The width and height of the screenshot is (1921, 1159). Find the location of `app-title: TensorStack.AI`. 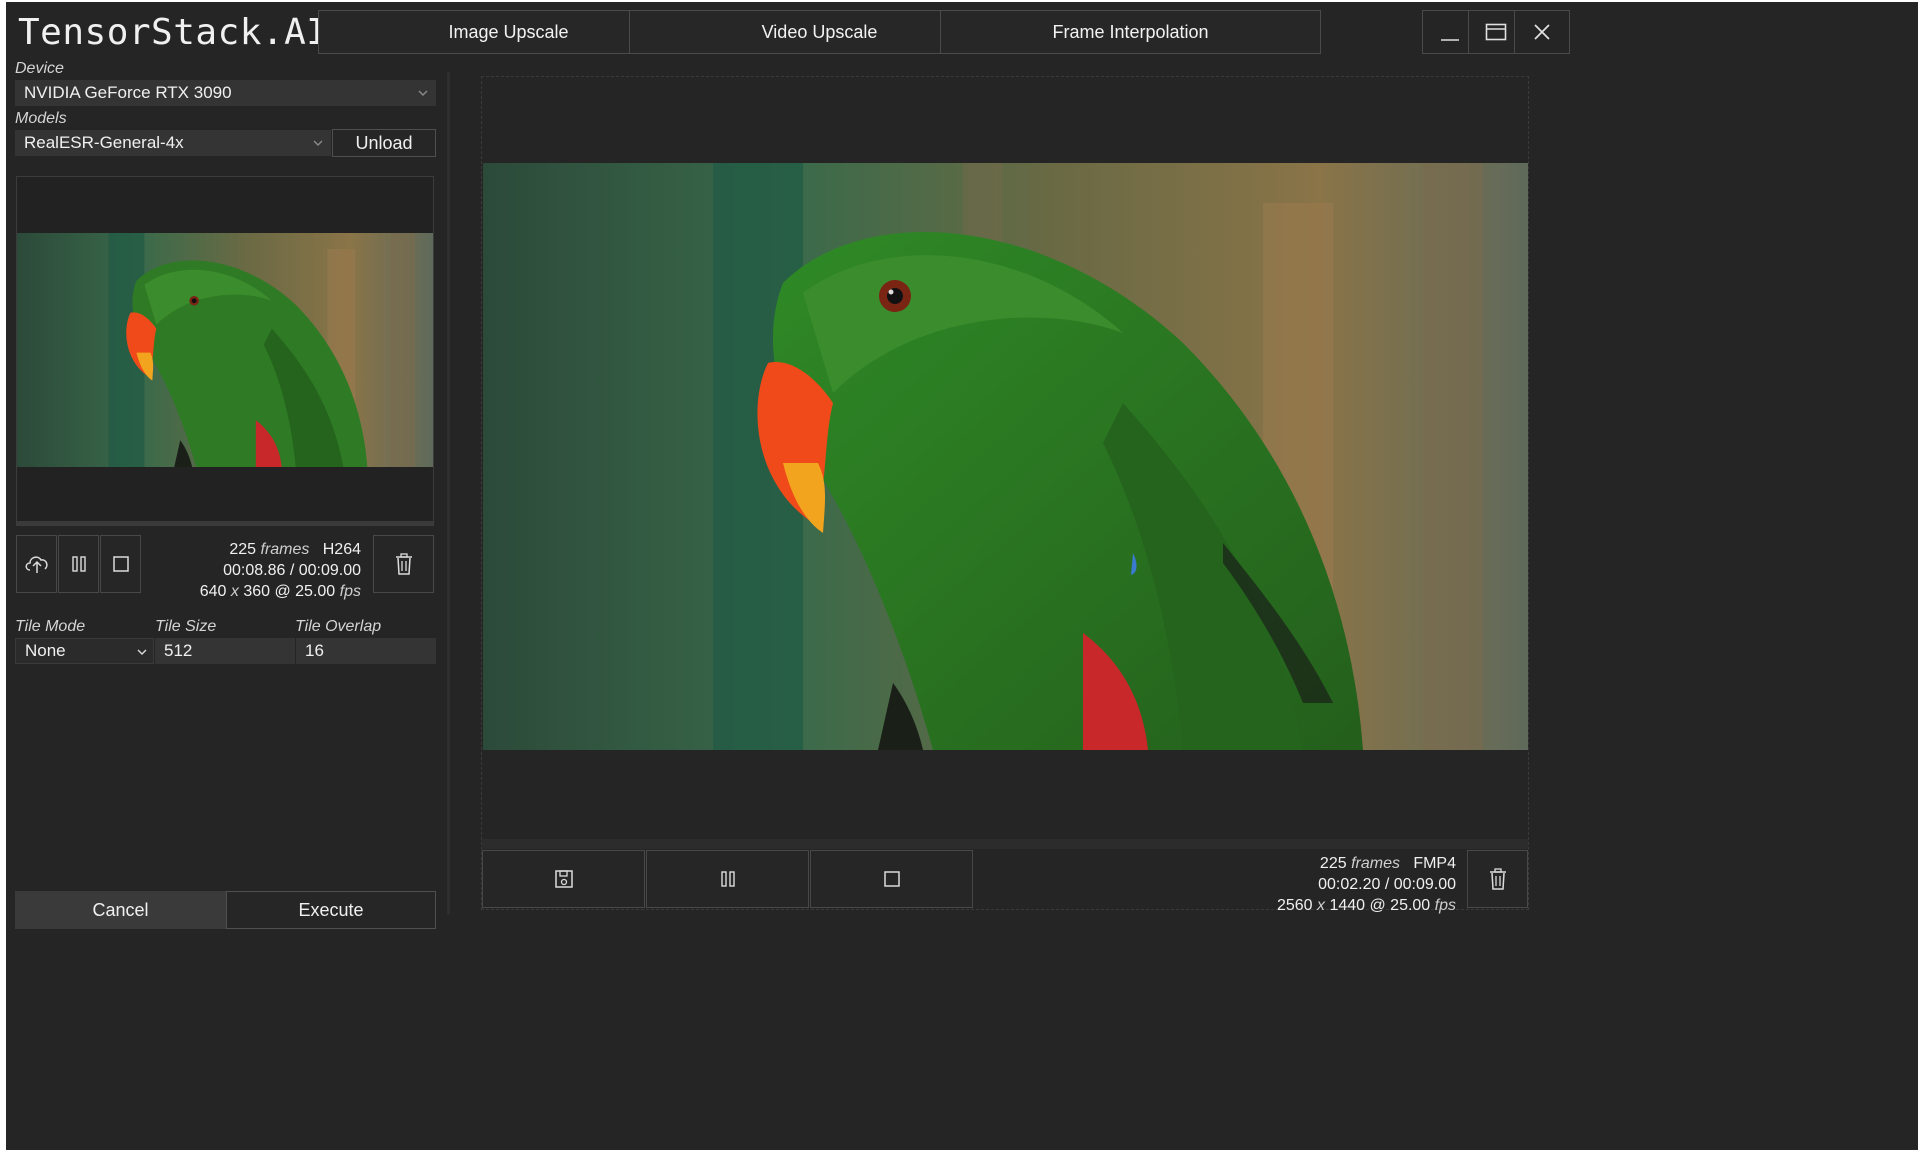

app-title: TensorStack.AI is located at coordinates (173, 32).